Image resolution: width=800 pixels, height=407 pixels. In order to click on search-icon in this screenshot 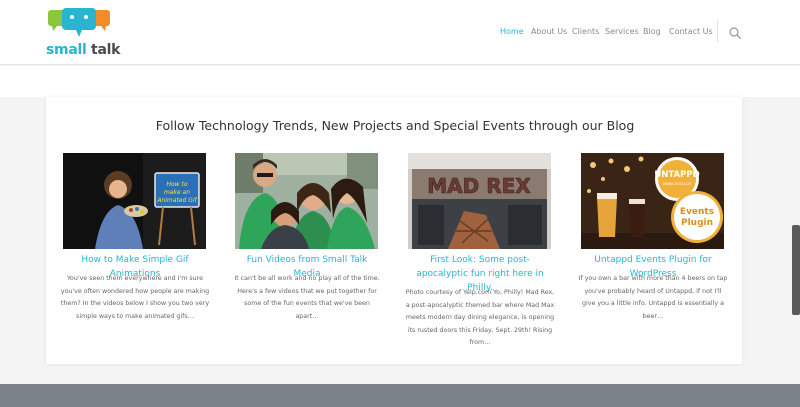, I will do `click(735, 33)`.